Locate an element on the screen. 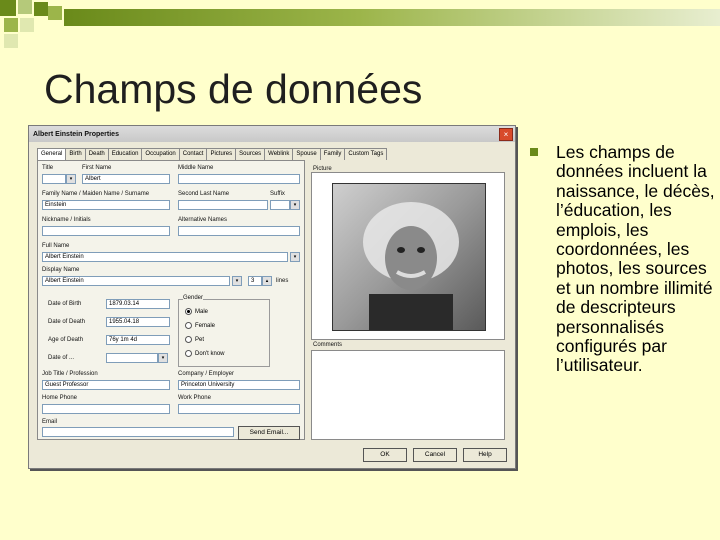 This screenshot has width=720, height=540. work-phone-label: Work Phone is located at coordinates (194, 398).